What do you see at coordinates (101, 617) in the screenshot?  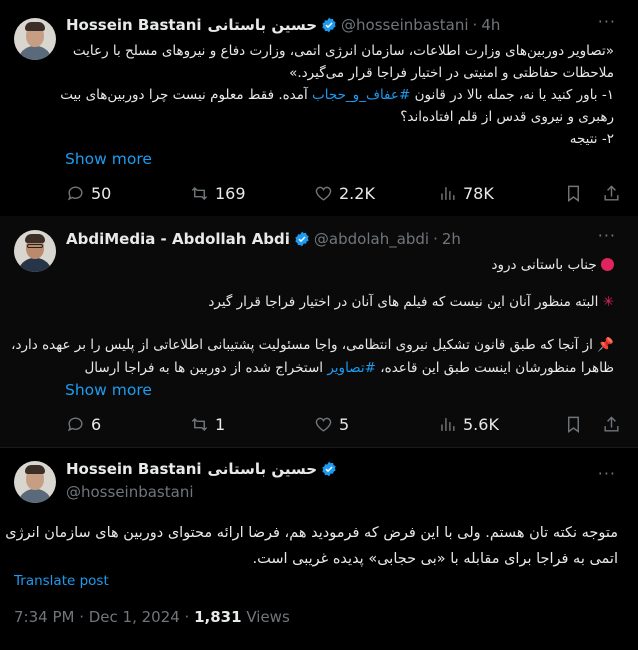 I see `post-timestamp: 7:34 PM · Dec 1, 2024 ·` at bounding box center [101, 617].